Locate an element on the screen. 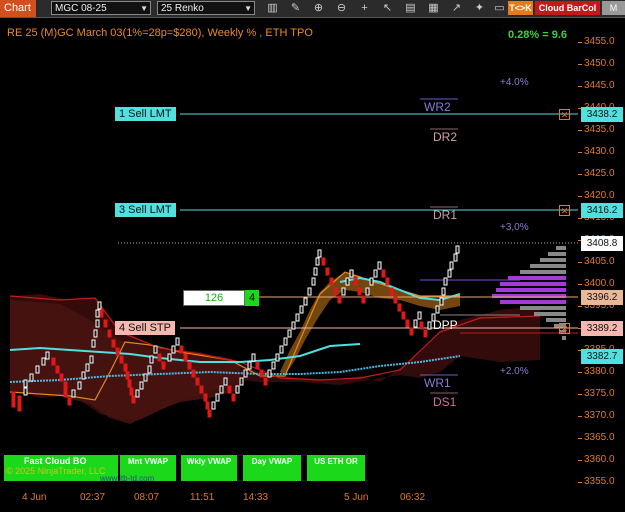  zoom-out-icon: ⊖ is located at coordinates (341, 8).